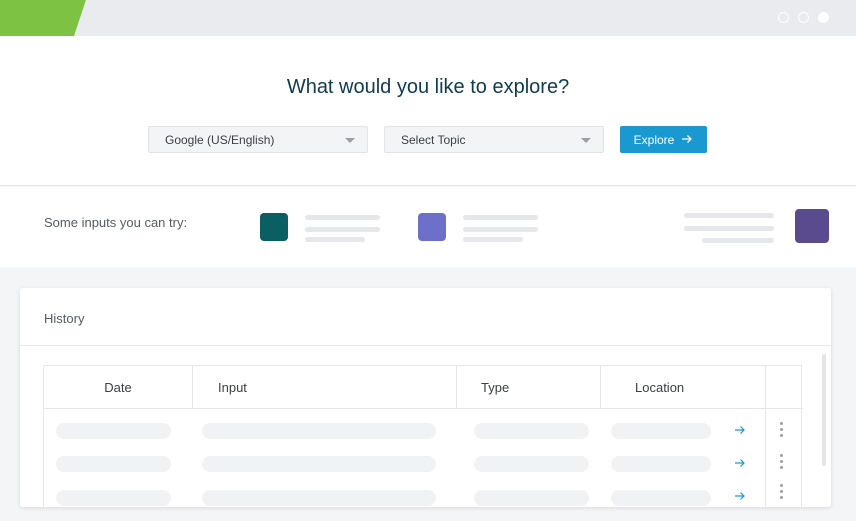 Image resolution: width=856 pixels, height=521 pixels. What do you see at coordinates (423, 408) in the screenshot?
I see `header-divider` at bounding box center [423, 408].